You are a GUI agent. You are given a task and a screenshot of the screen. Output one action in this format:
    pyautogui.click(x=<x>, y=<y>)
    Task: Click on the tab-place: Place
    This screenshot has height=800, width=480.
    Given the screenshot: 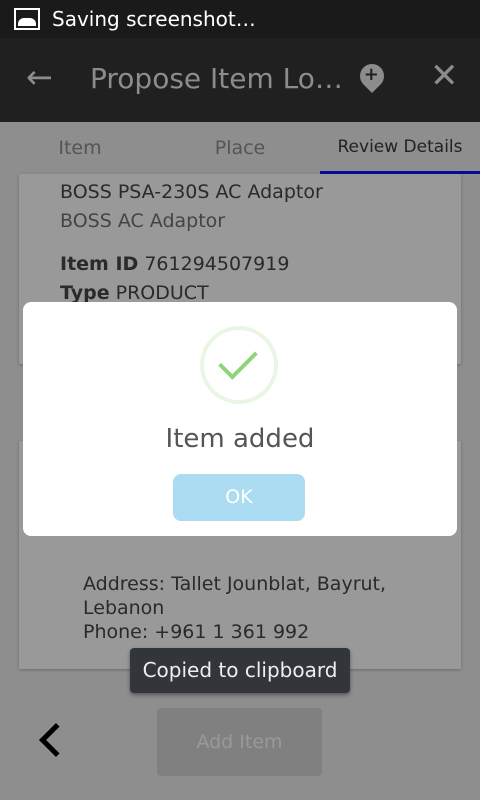 What is the action you would take?
    pyautogui.click(x=240, y=148)
    